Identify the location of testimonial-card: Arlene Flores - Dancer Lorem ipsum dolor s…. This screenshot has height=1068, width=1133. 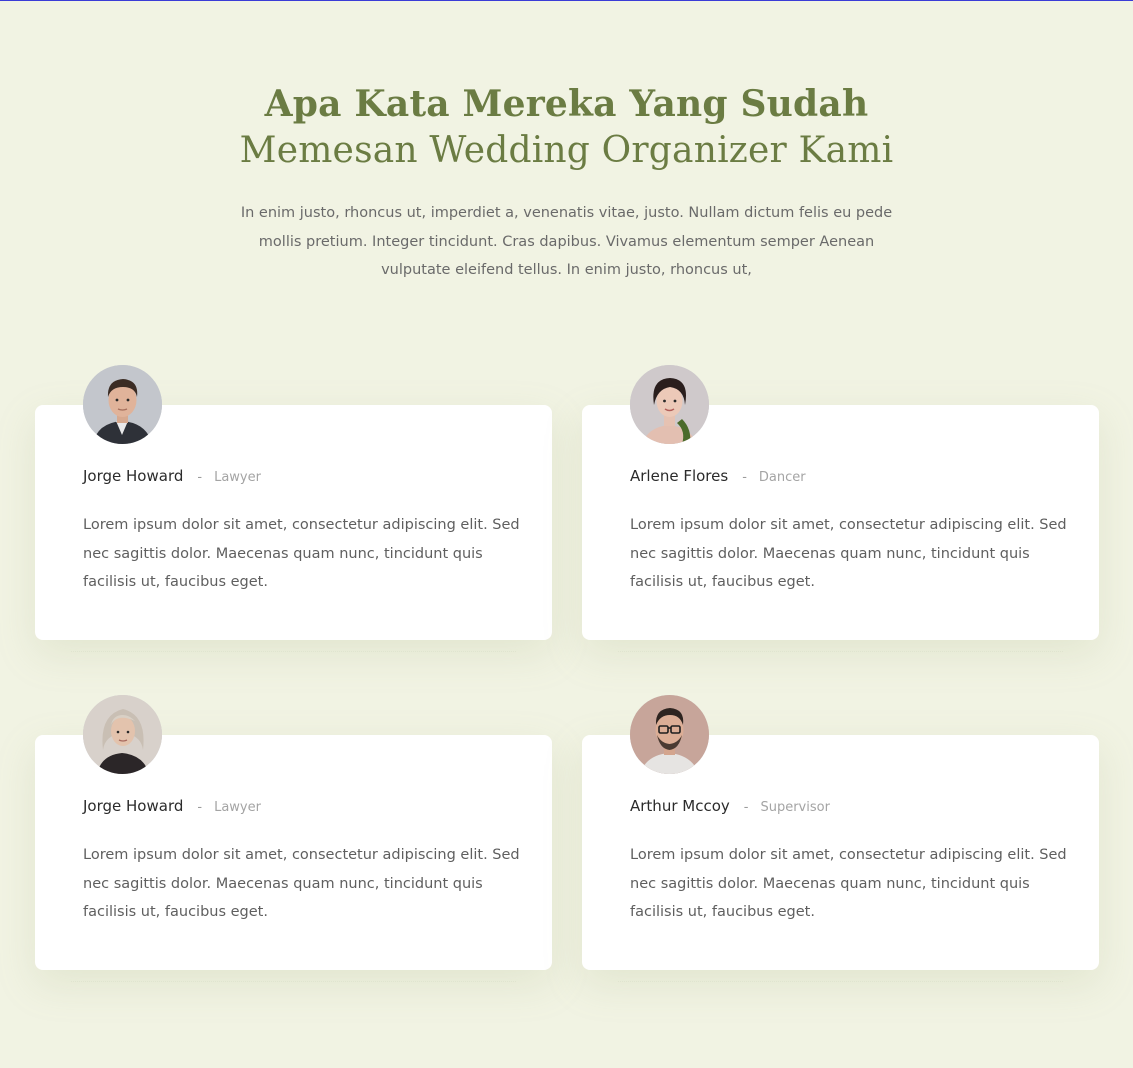
(840, 508).